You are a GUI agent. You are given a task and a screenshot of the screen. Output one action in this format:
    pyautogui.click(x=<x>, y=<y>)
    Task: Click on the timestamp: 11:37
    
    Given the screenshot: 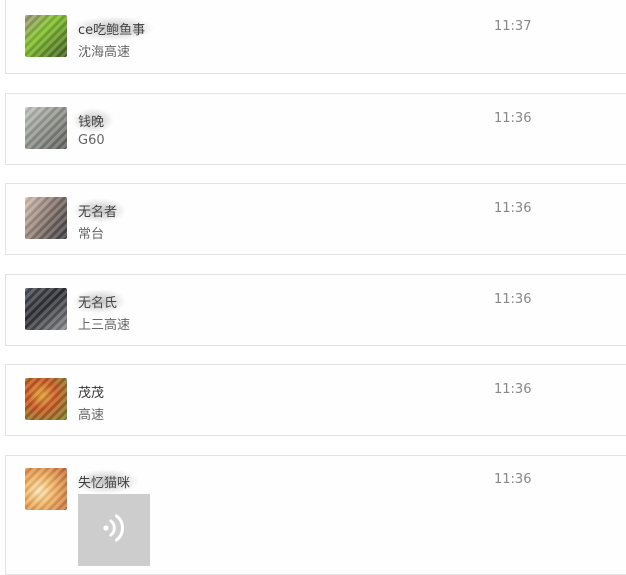 What is the action you would take?
    pyautogui.click(x=513, y=26)
    